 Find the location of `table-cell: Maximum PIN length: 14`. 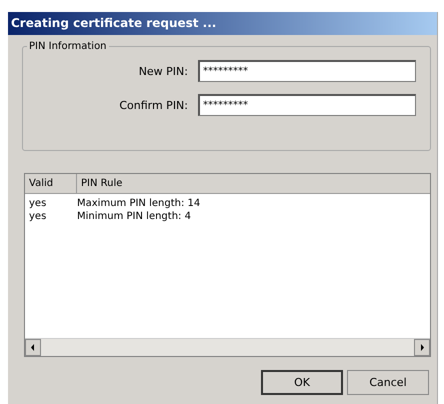

table-cell: Maximum PIN length: 14 is located at coordinates (138, 203).